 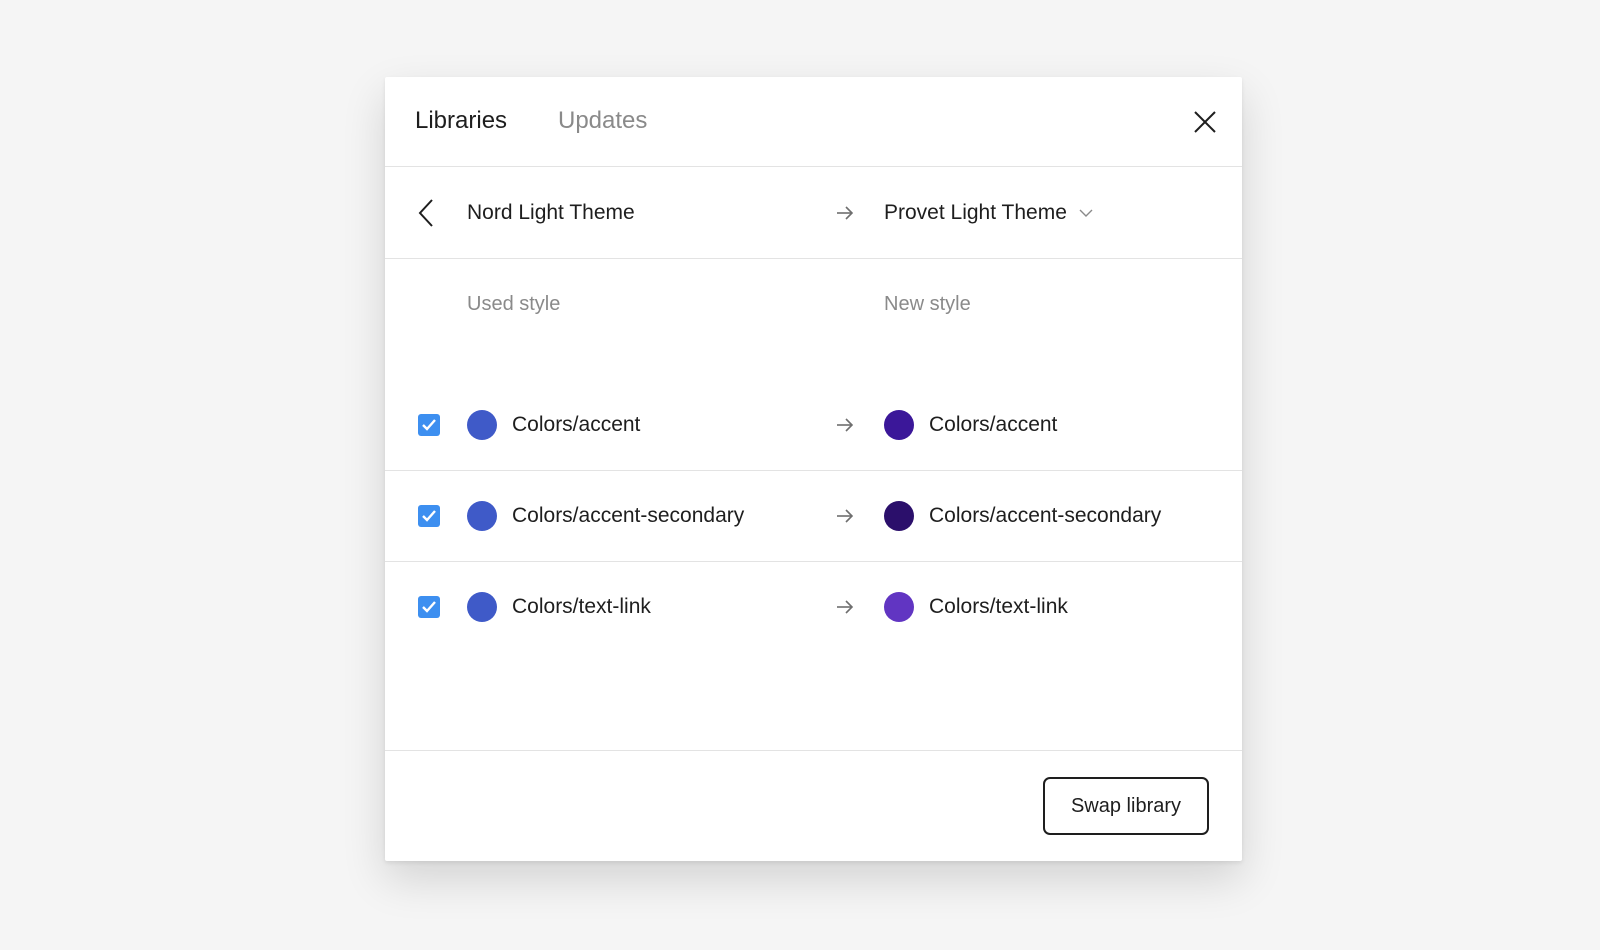 What do you see at coordinates (813, 425) in the screenshot?
I see `style-row: Colors/accent Colors/accent` at bounding box center [813, 425].